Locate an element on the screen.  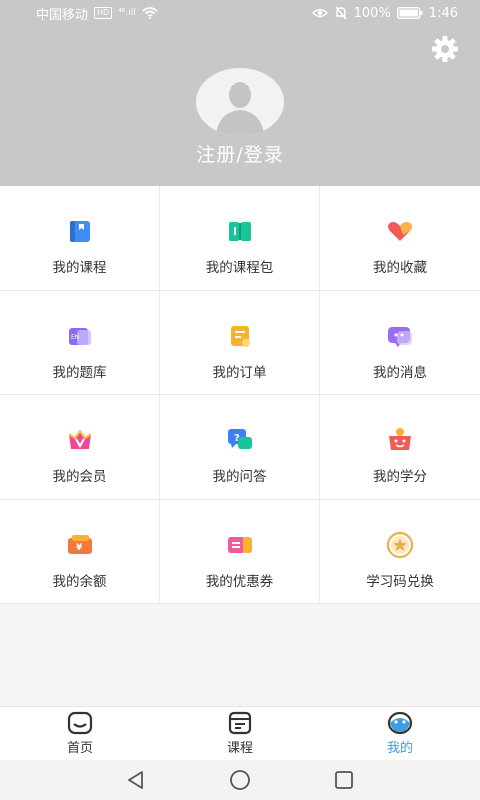
avatar is located at coordinates (240, 102).